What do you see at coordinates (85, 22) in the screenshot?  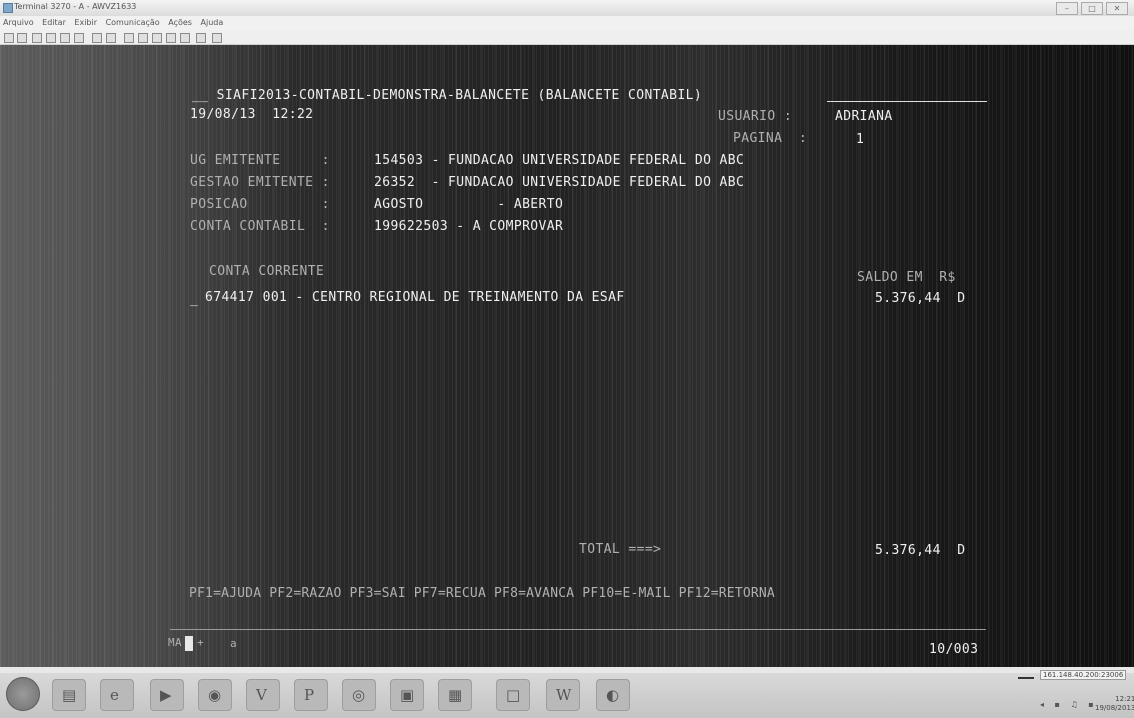 I see `menu-exibir: Exibir` at bounding box center [85, 22].